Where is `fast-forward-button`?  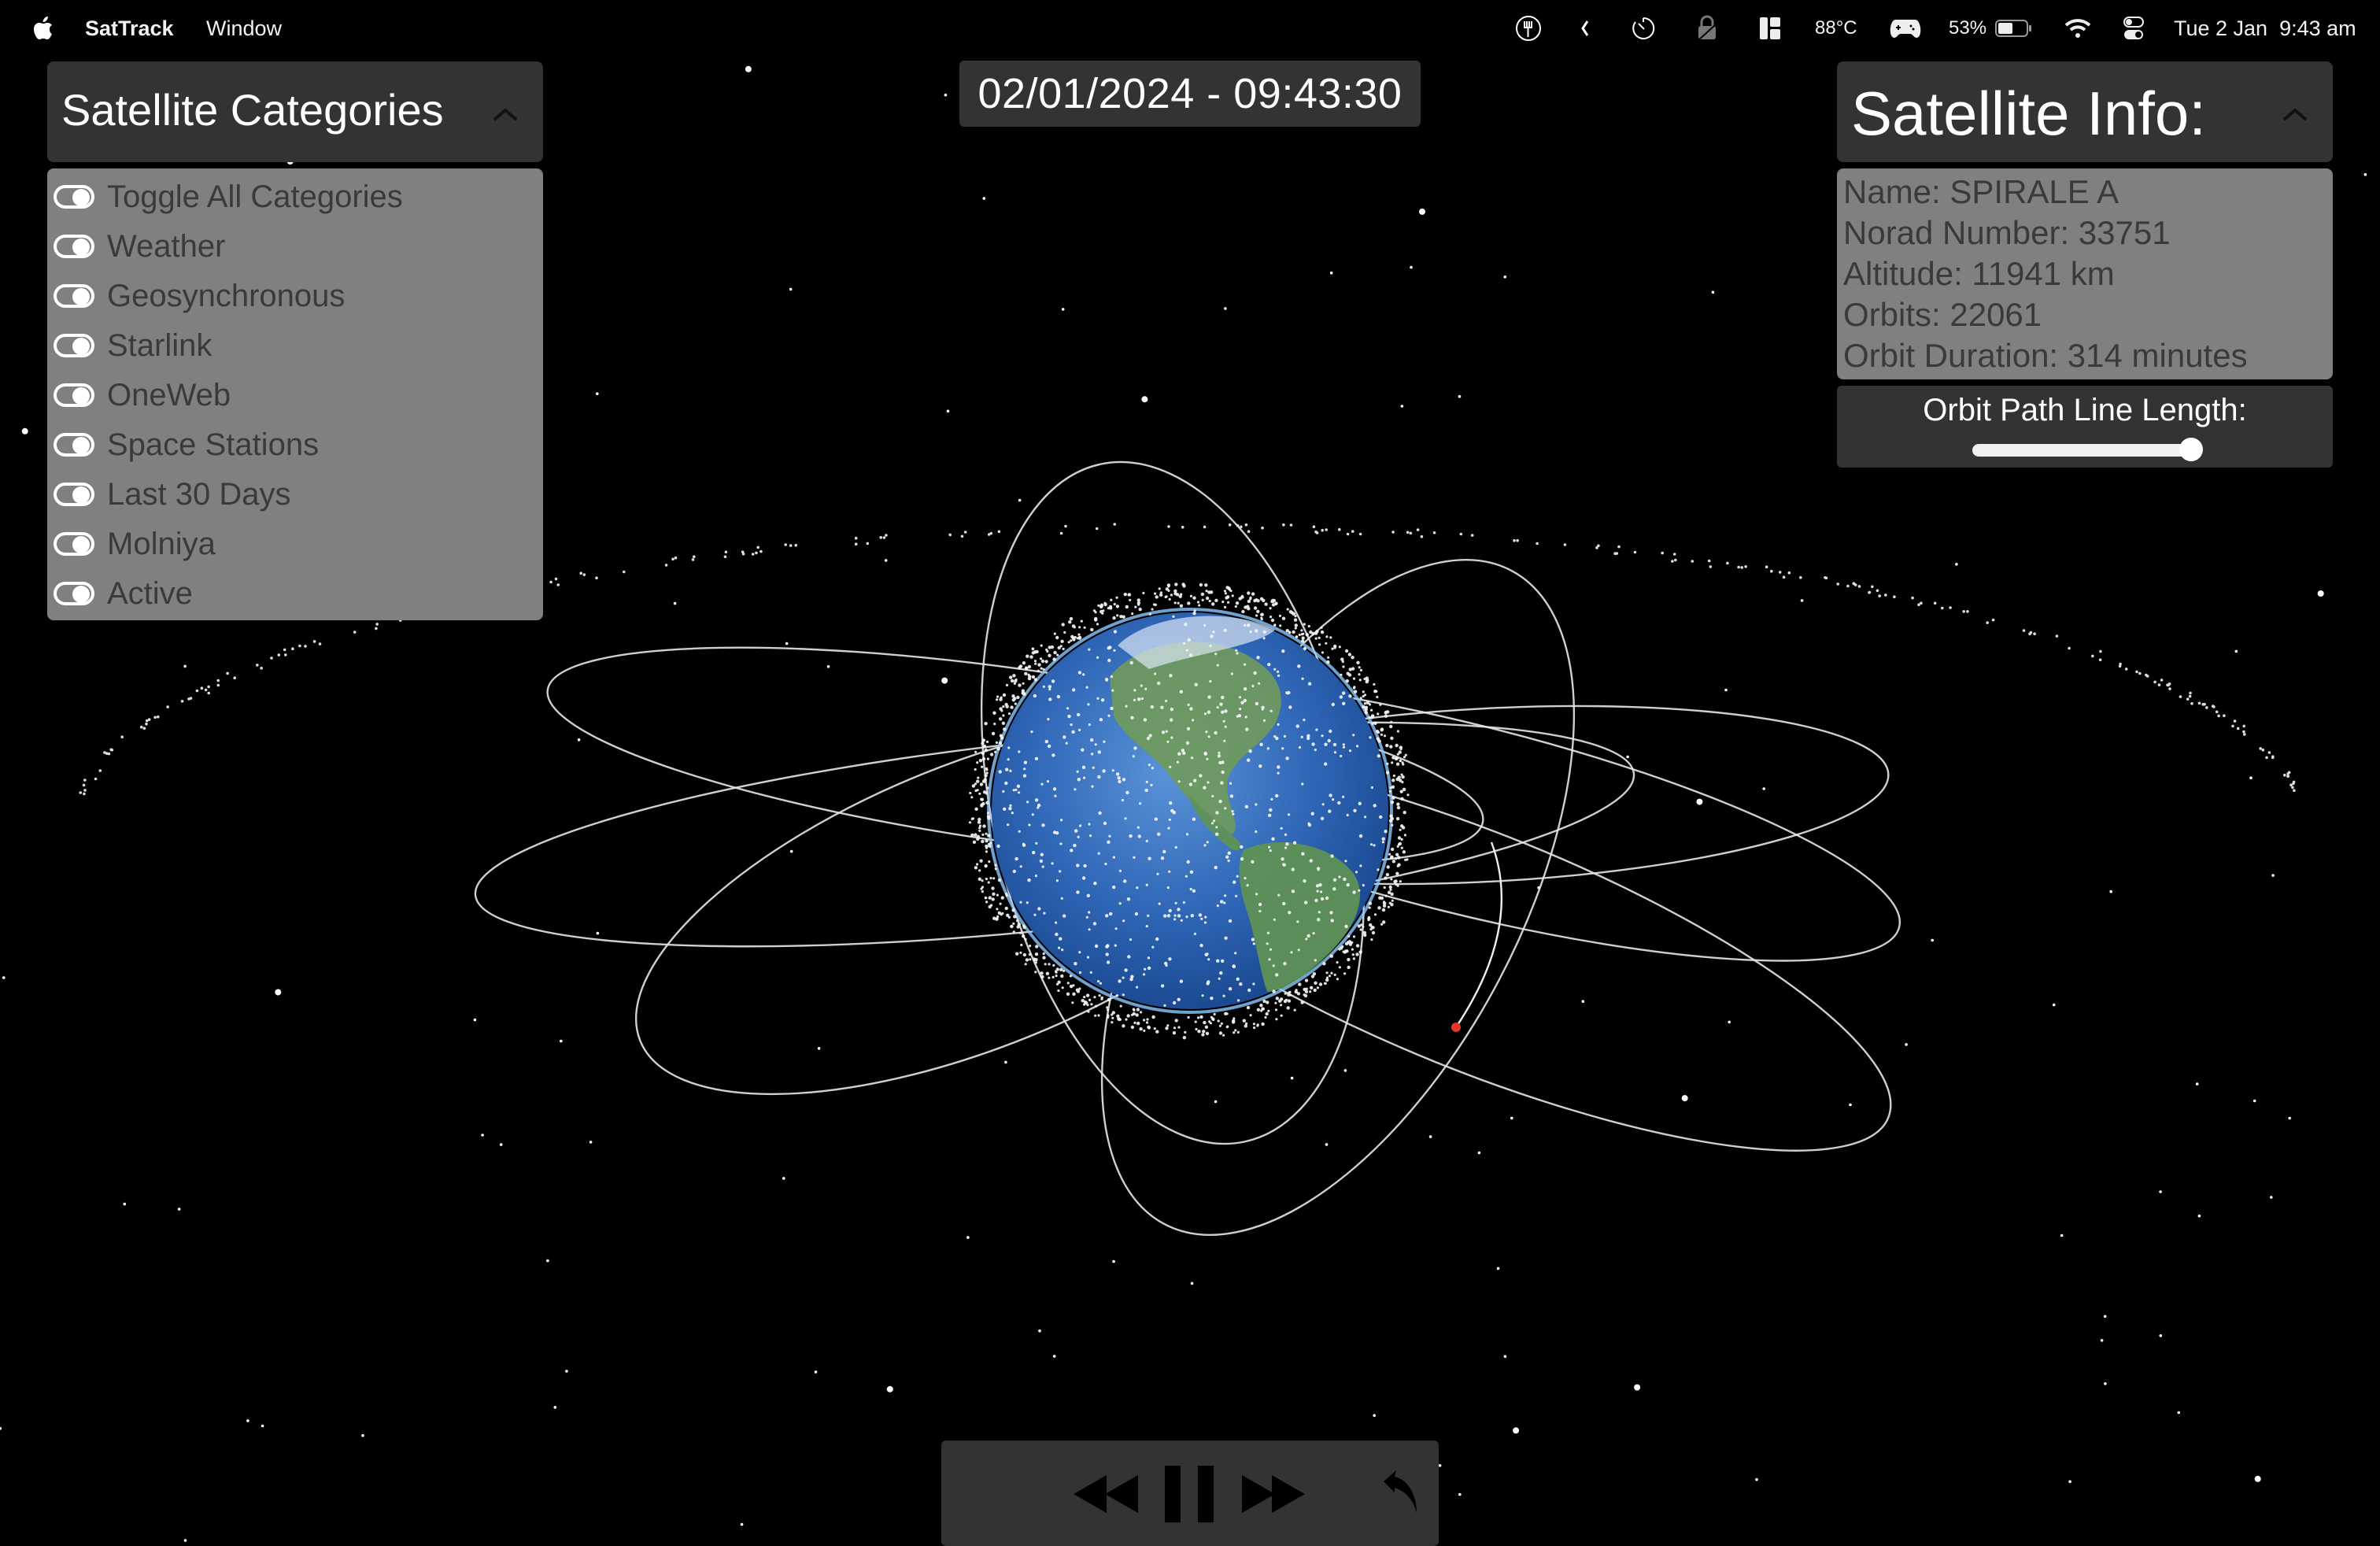
fast-forward-button is located at coordinates (1275, 1494).